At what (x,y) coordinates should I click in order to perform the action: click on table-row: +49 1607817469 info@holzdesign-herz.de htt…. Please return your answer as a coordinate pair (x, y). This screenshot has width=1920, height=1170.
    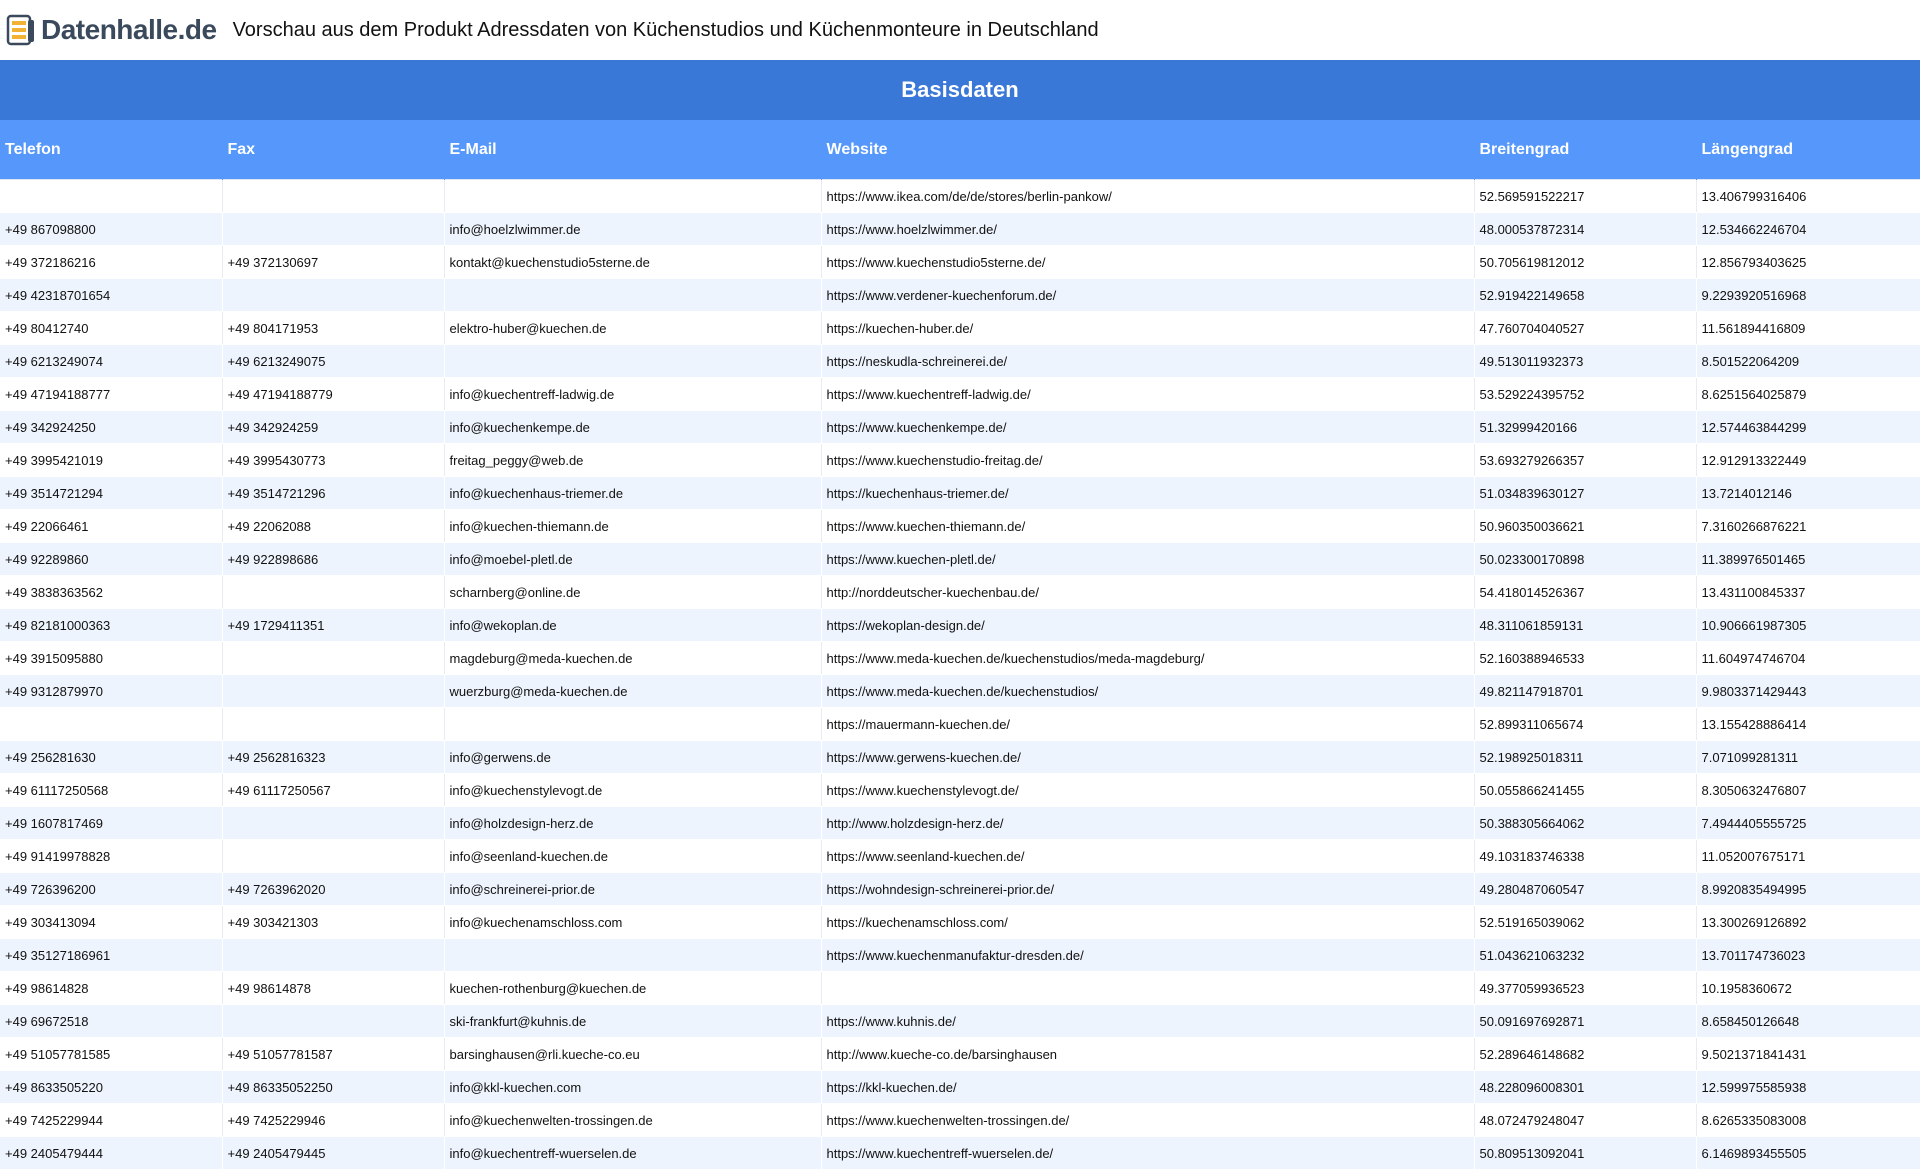
    Looking at the image, I should click on (960, 823).